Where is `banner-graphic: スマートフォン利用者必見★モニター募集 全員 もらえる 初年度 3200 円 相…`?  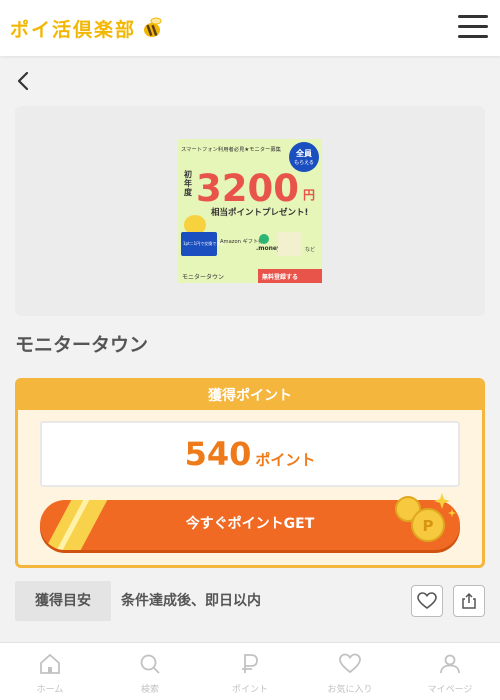 banner-graphic: スマートフォン利用者必見★モニター募集 全員 もらえる 初年度 3200 円 相… is located at coordinates (250, 211).